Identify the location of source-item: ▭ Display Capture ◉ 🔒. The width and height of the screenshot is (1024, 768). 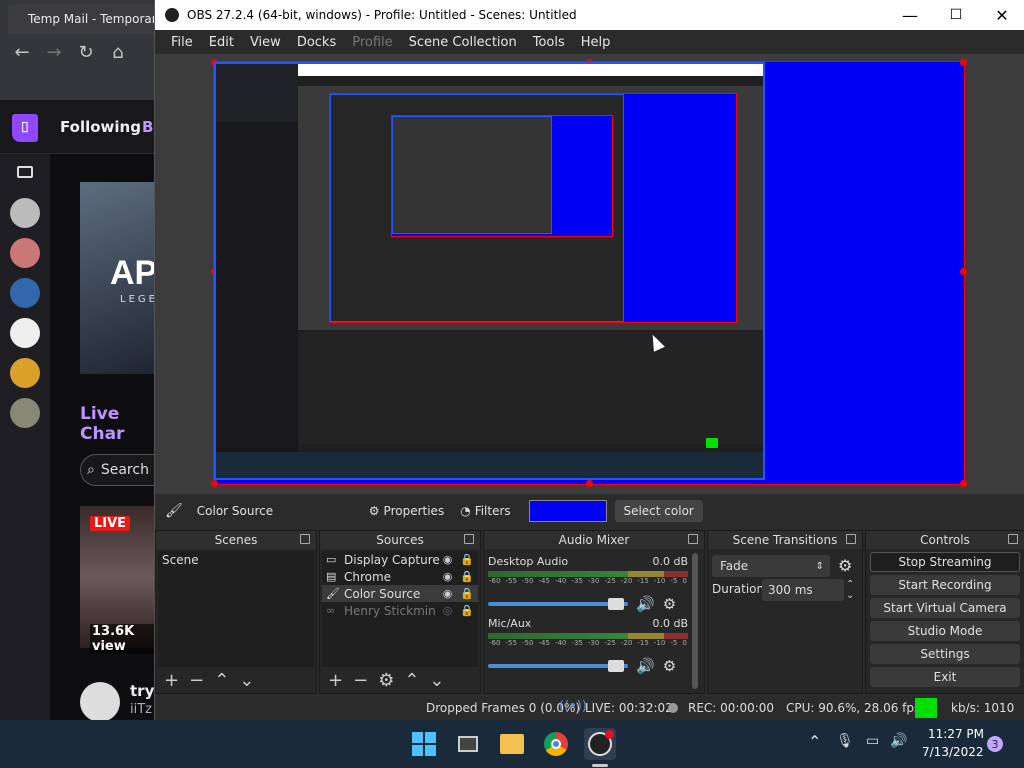
(400, 559).